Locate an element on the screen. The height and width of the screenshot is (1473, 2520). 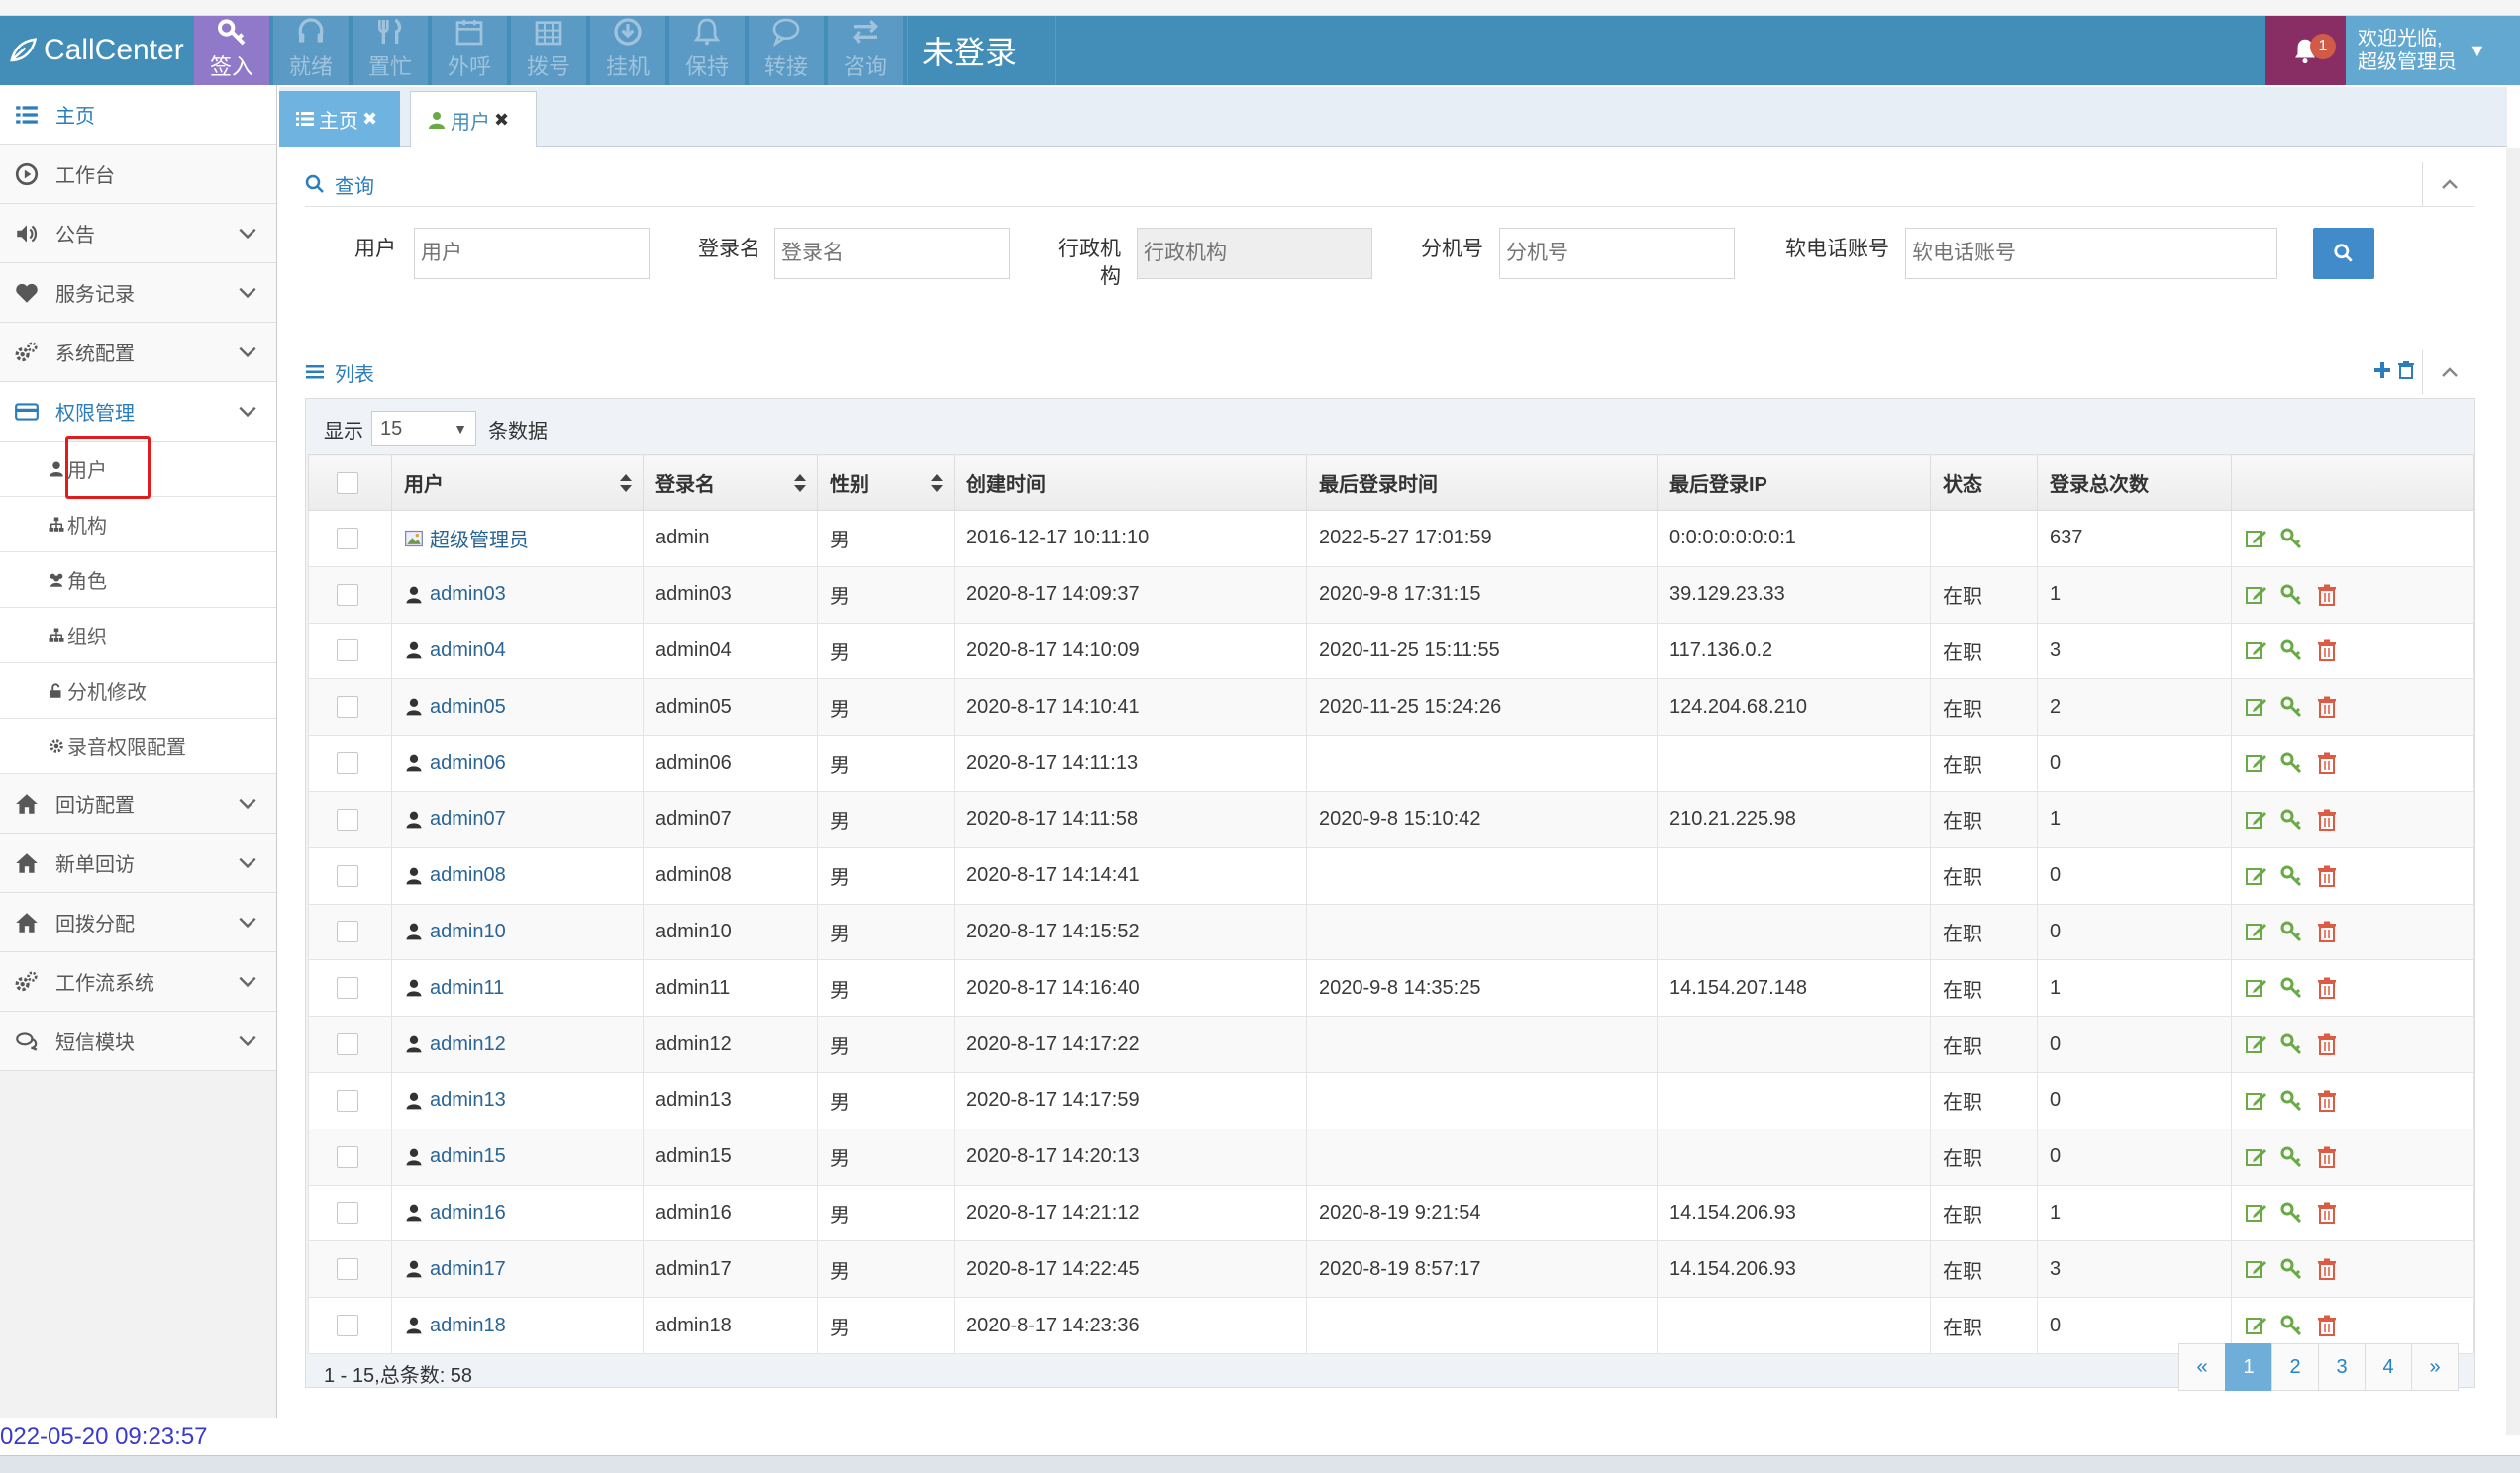
page-scrollbar is located at coordinates (2513, 791).